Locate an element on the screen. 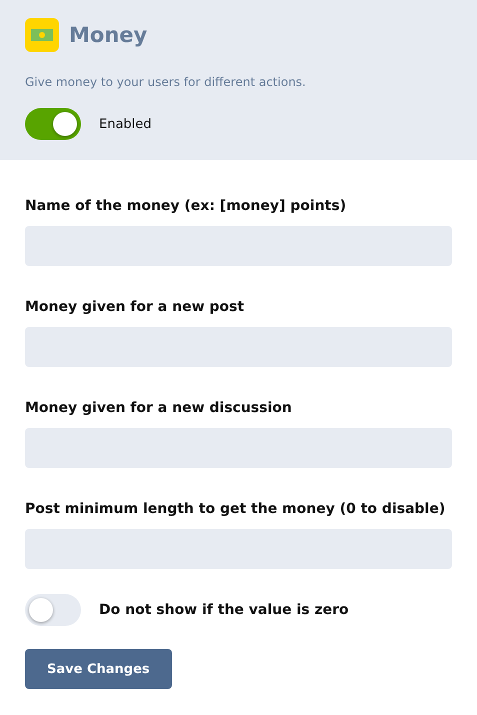  switch-label: Do not show if the value is zero is located at coordinates (224, 610).